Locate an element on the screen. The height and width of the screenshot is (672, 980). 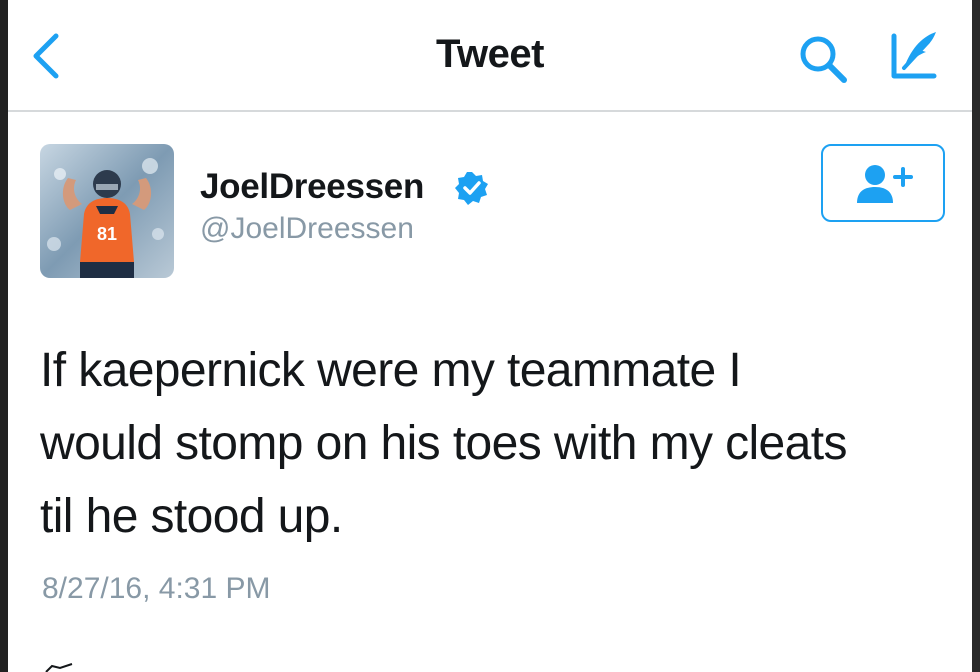
search-button is located at coordinates (824, 58).